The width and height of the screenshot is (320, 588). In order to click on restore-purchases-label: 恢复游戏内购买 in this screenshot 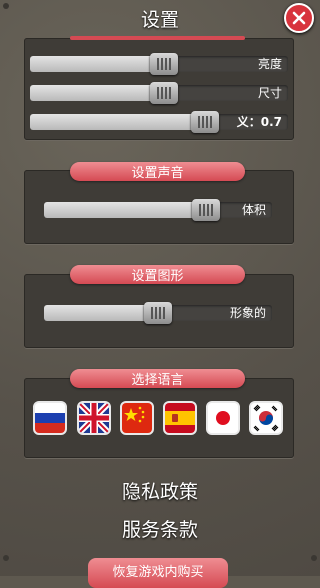, I will do `click(158, 572)`.